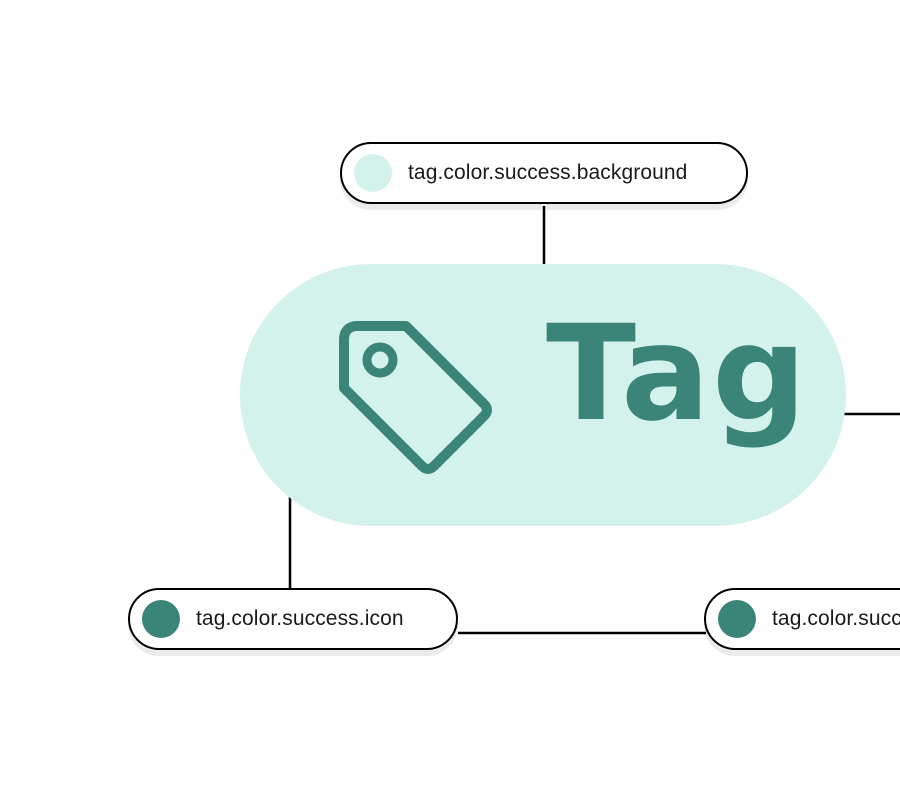  I want to click on tag-label: Tag, so click(677, 374).